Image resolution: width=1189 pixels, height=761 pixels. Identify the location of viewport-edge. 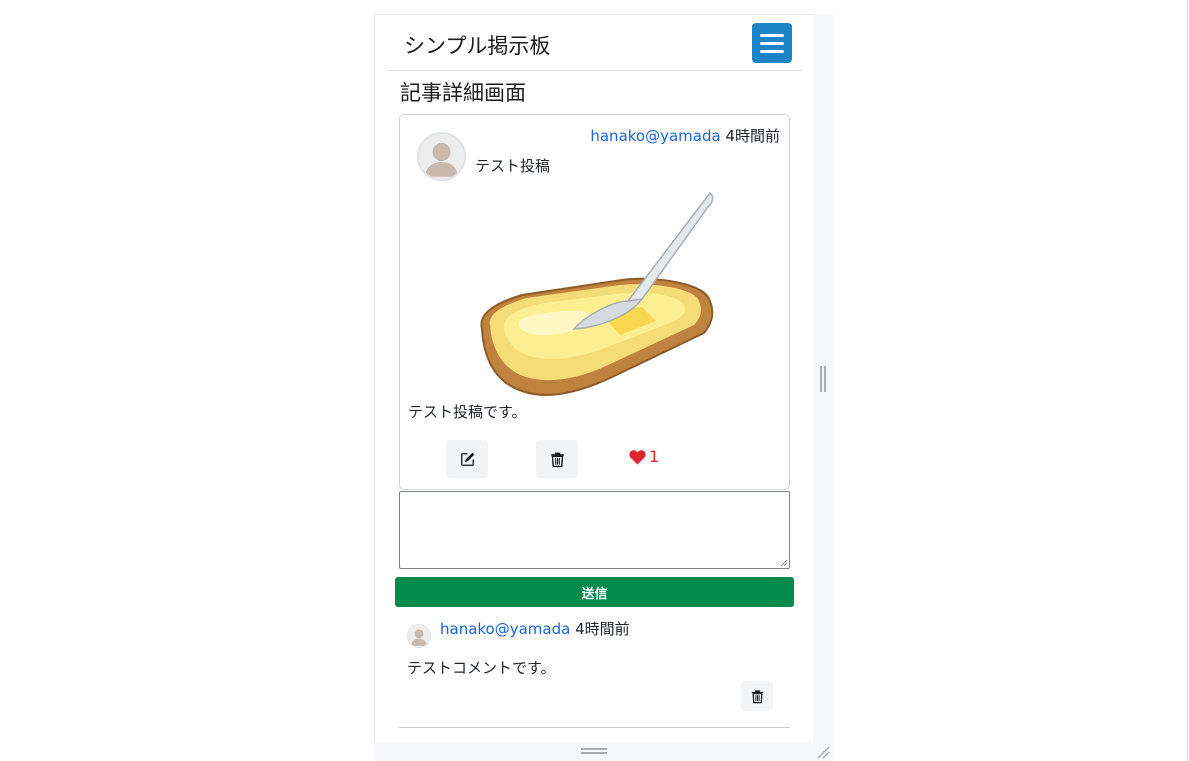
(1187, 380).